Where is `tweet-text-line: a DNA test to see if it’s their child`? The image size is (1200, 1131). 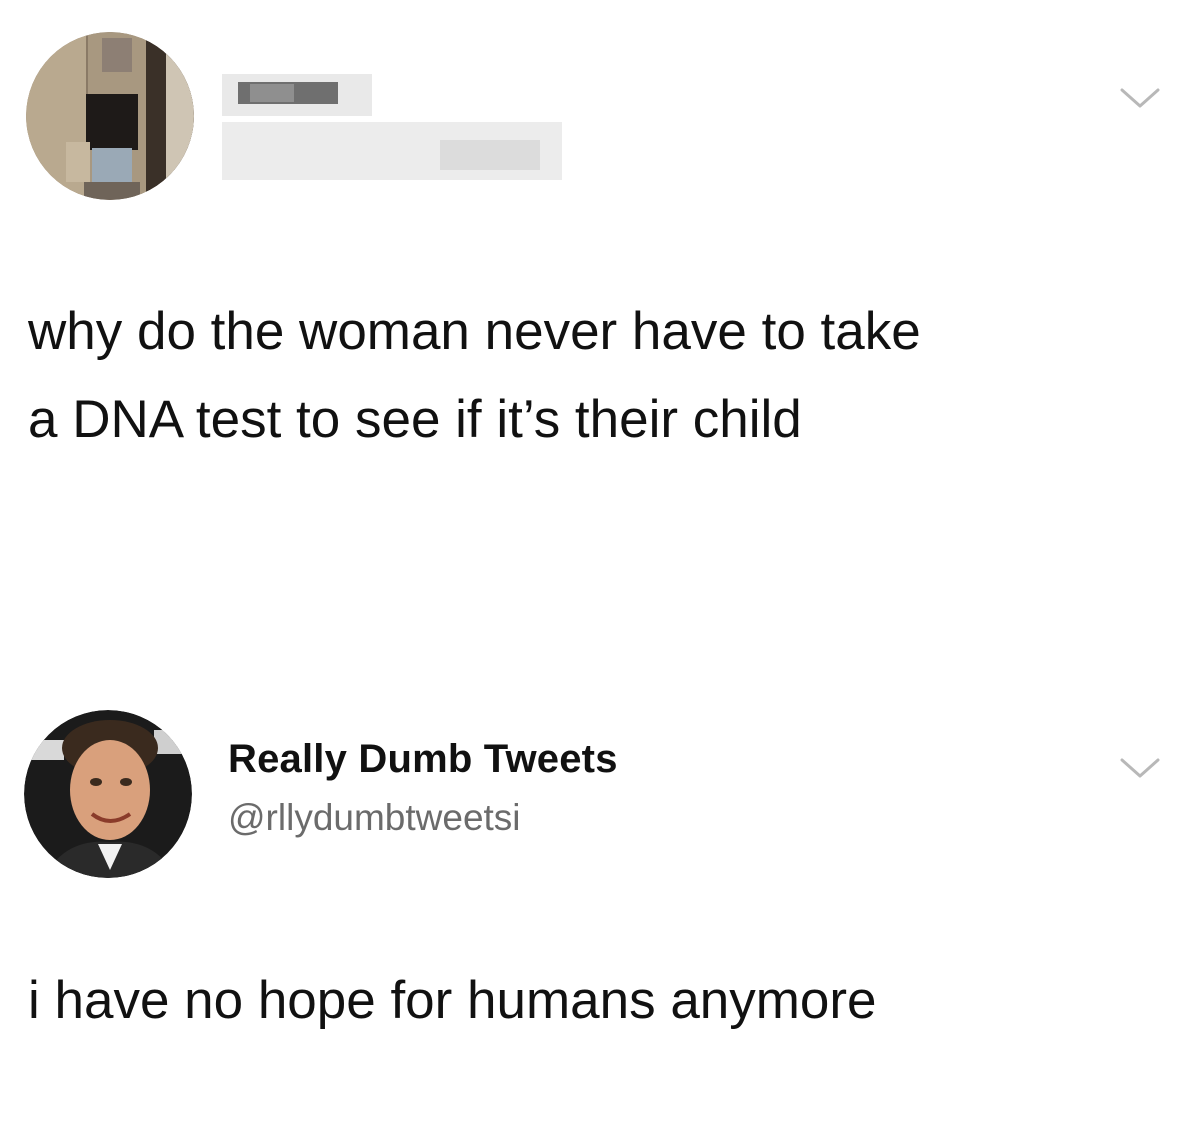 tweet-text-line: a DNA test to see if it’s their child is located at coordinates (415, 419).